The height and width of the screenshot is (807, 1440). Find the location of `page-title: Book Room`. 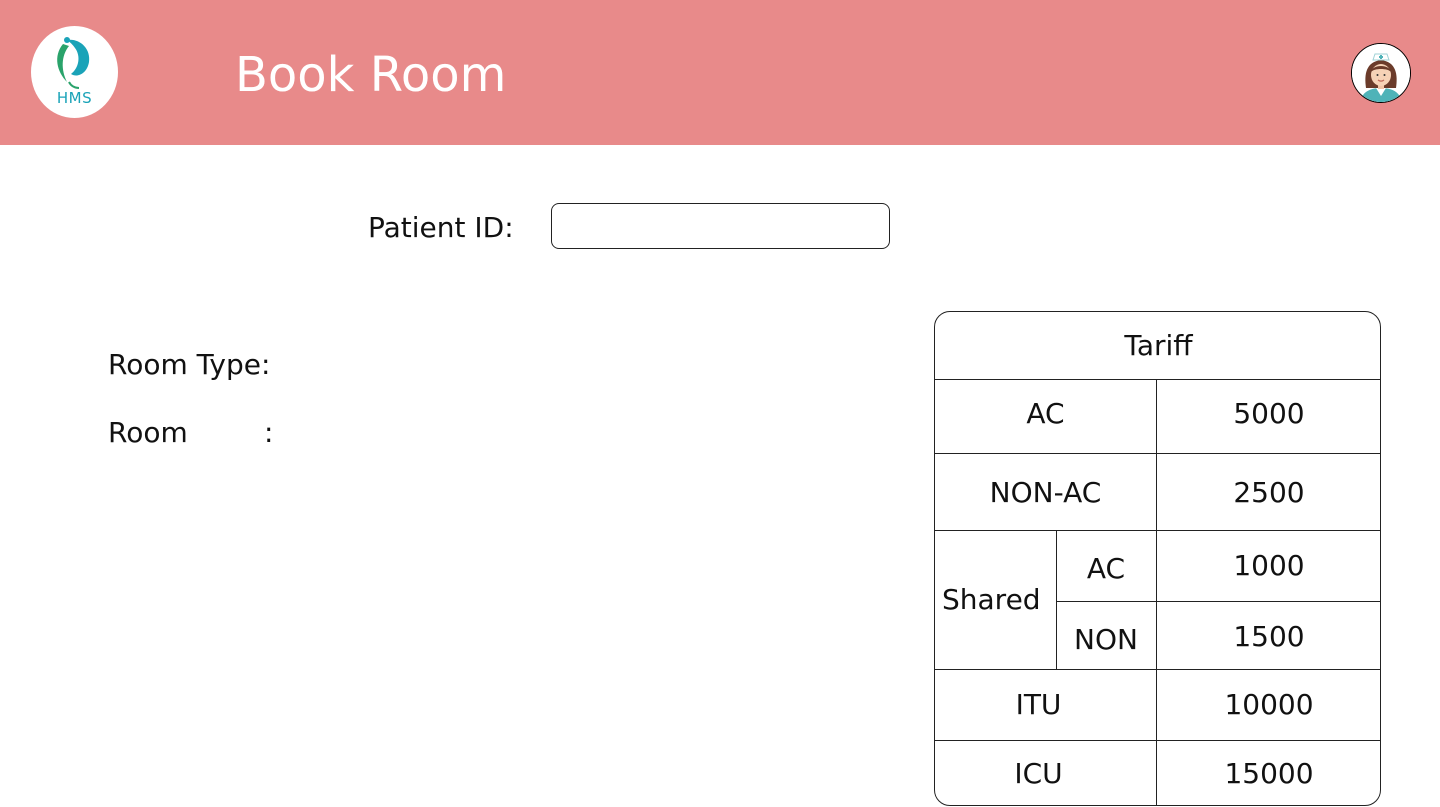

page-title: Book Room is located at coordinates (371, 75).